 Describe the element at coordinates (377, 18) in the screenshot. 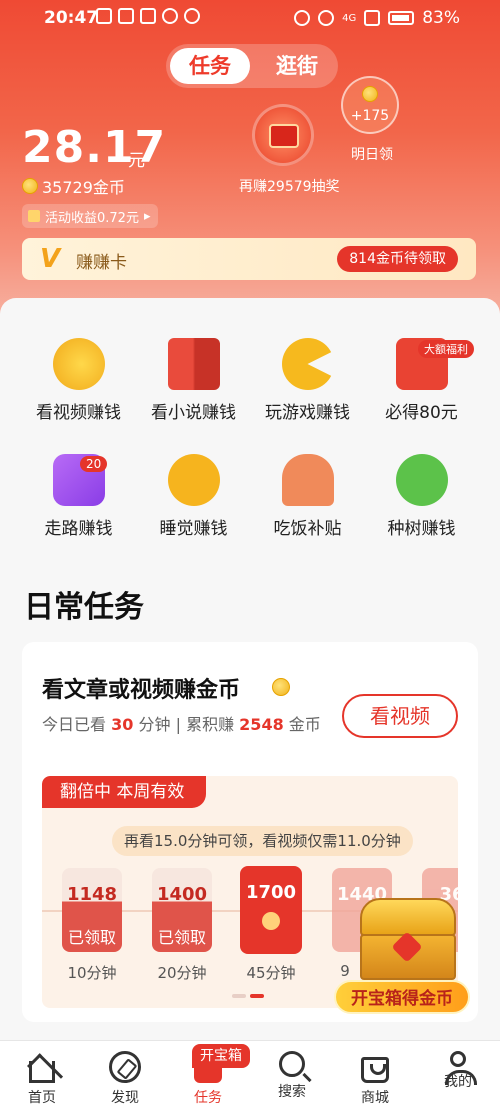

I see `status-right: 4G 83%` at that location.